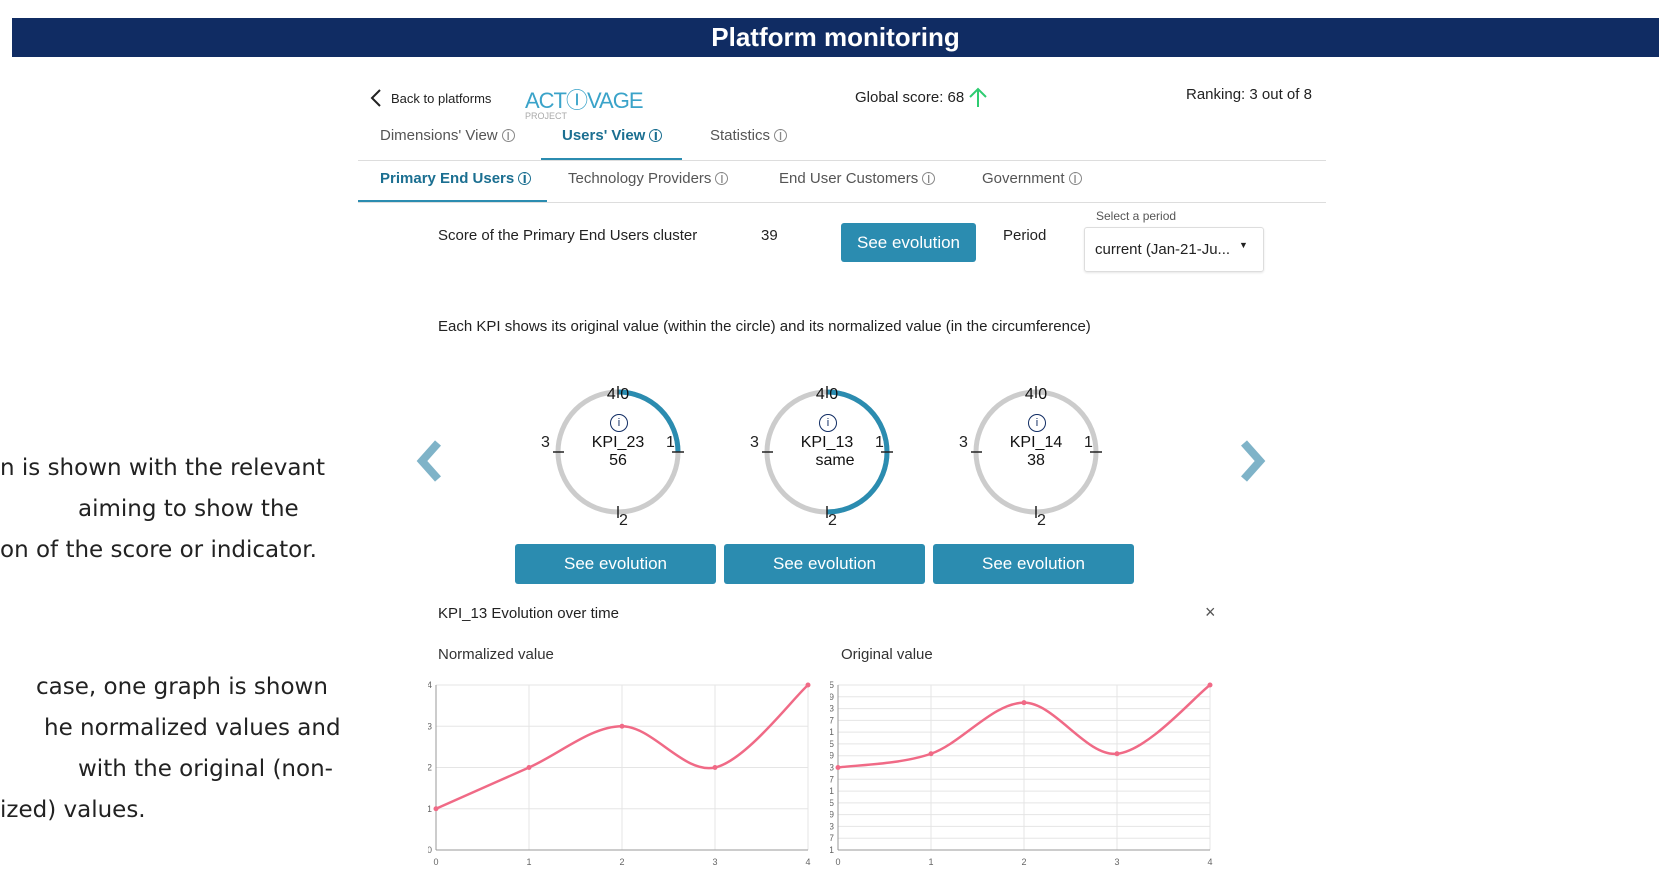 Image resolution: width=1659 pixels, height=875 pixels. Describe the element at coordinates (908, 242) in the screenshot. I see `see-evolution-button: See evolution` at that location.